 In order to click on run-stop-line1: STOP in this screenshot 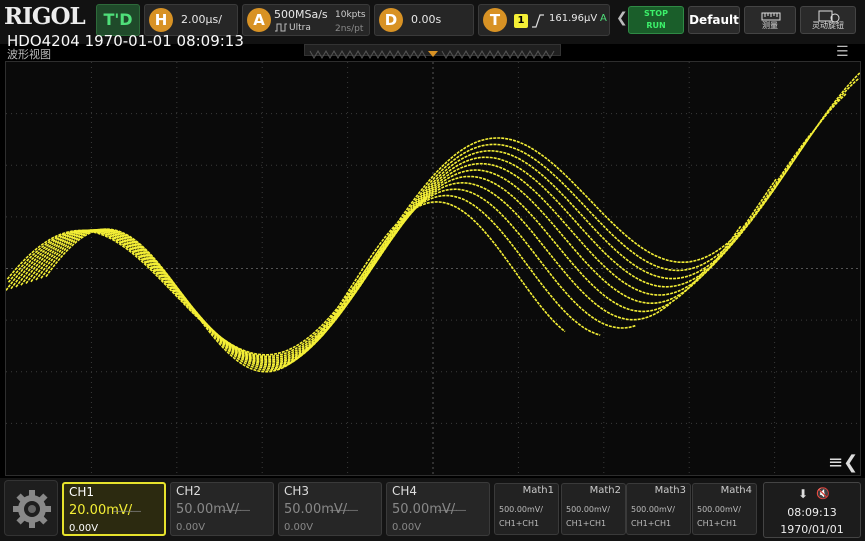, I will do `click(656, 13)`.